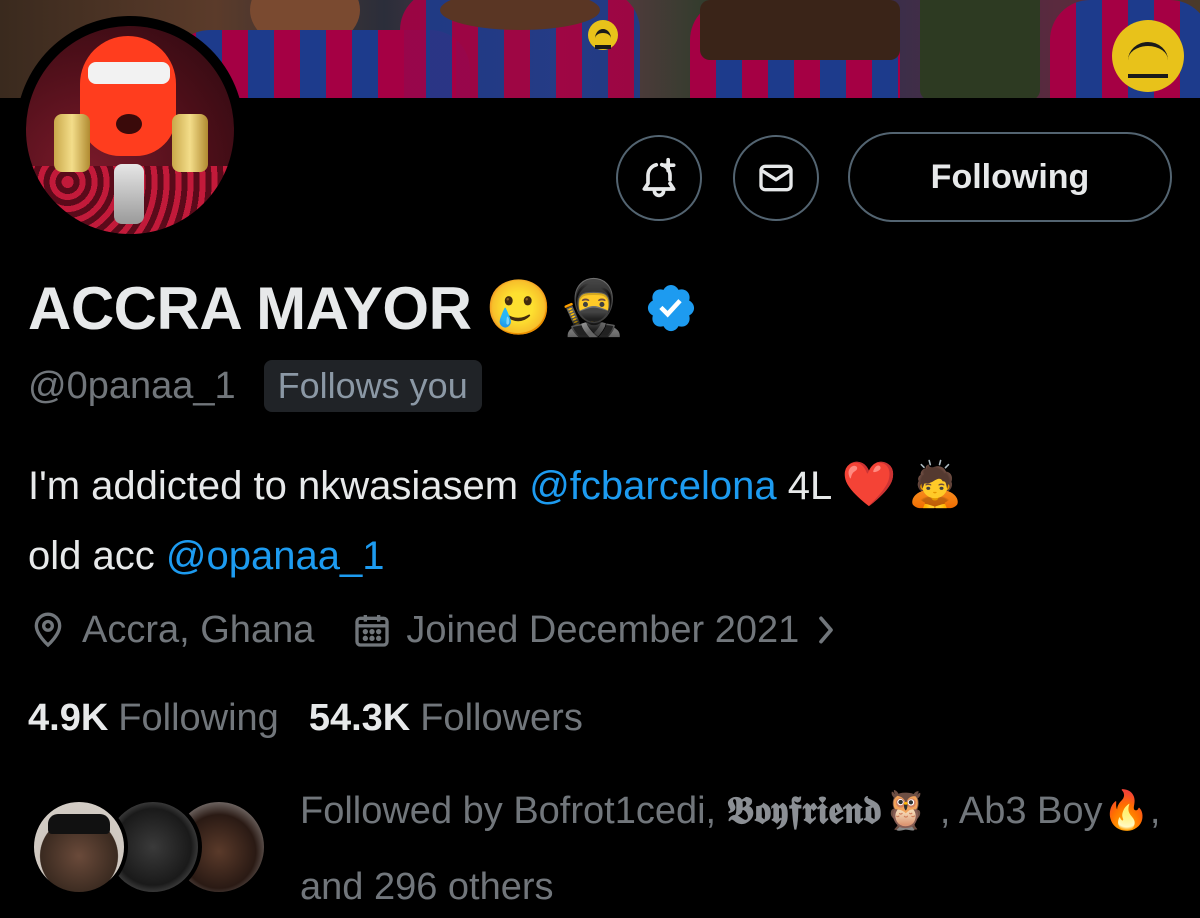 This screenshot has height=918, width=1200. I want to click on followers-count-link: 54.3K Followers, so click(446, 718).